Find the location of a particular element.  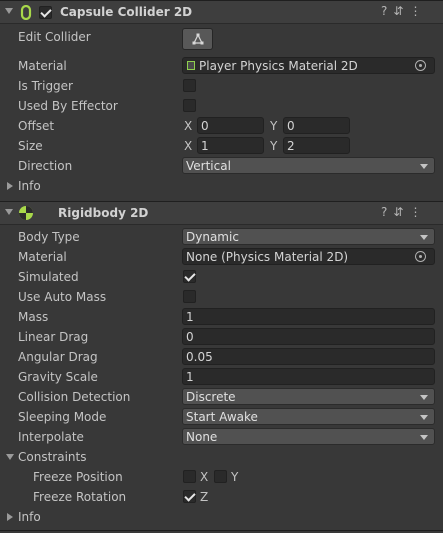

freeze-position-row: Freeze Position X Y is located at coordinates (221, 477).